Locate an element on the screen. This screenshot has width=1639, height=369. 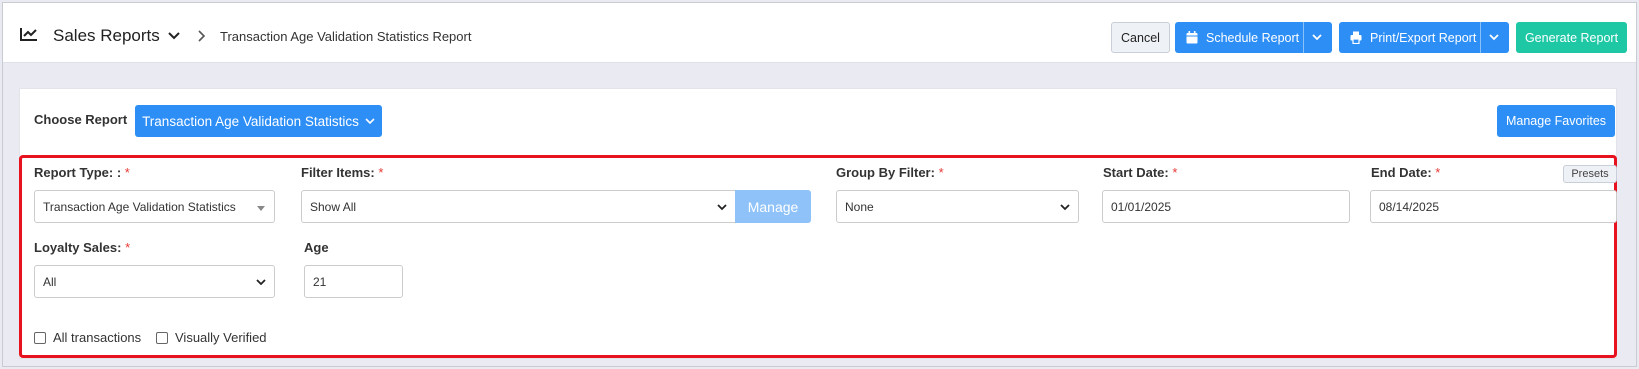
report-type-label-text: Report Type: : is located at coordinates (78, 172).